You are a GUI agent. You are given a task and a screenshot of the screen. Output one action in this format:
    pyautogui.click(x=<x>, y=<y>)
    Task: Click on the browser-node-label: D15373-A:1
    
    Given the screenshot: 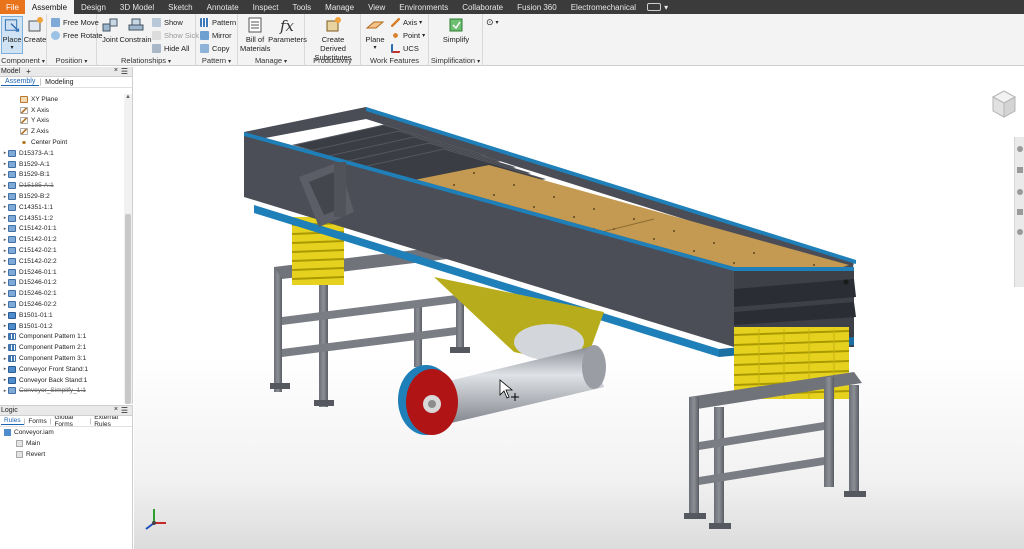 What is the action you would take?
    pyautogui.click(x=36, y=153)
    